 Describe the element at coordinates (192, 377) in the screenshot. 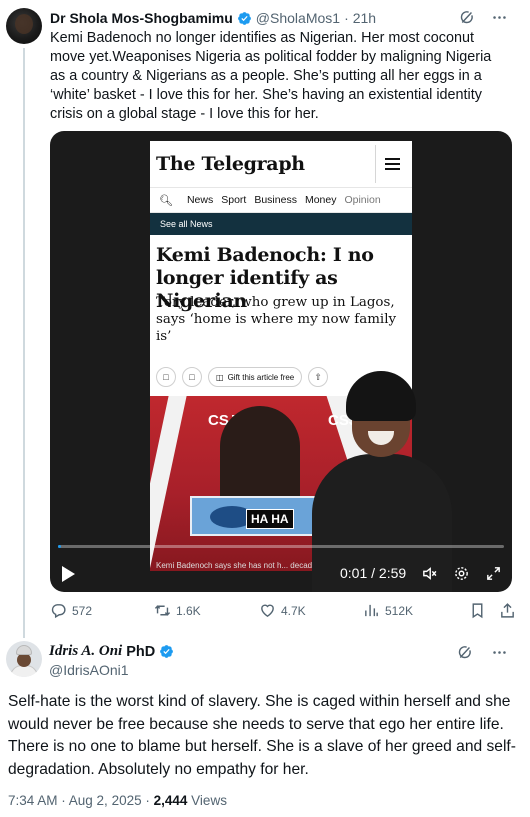

I see `comment-icon: □` at that location.